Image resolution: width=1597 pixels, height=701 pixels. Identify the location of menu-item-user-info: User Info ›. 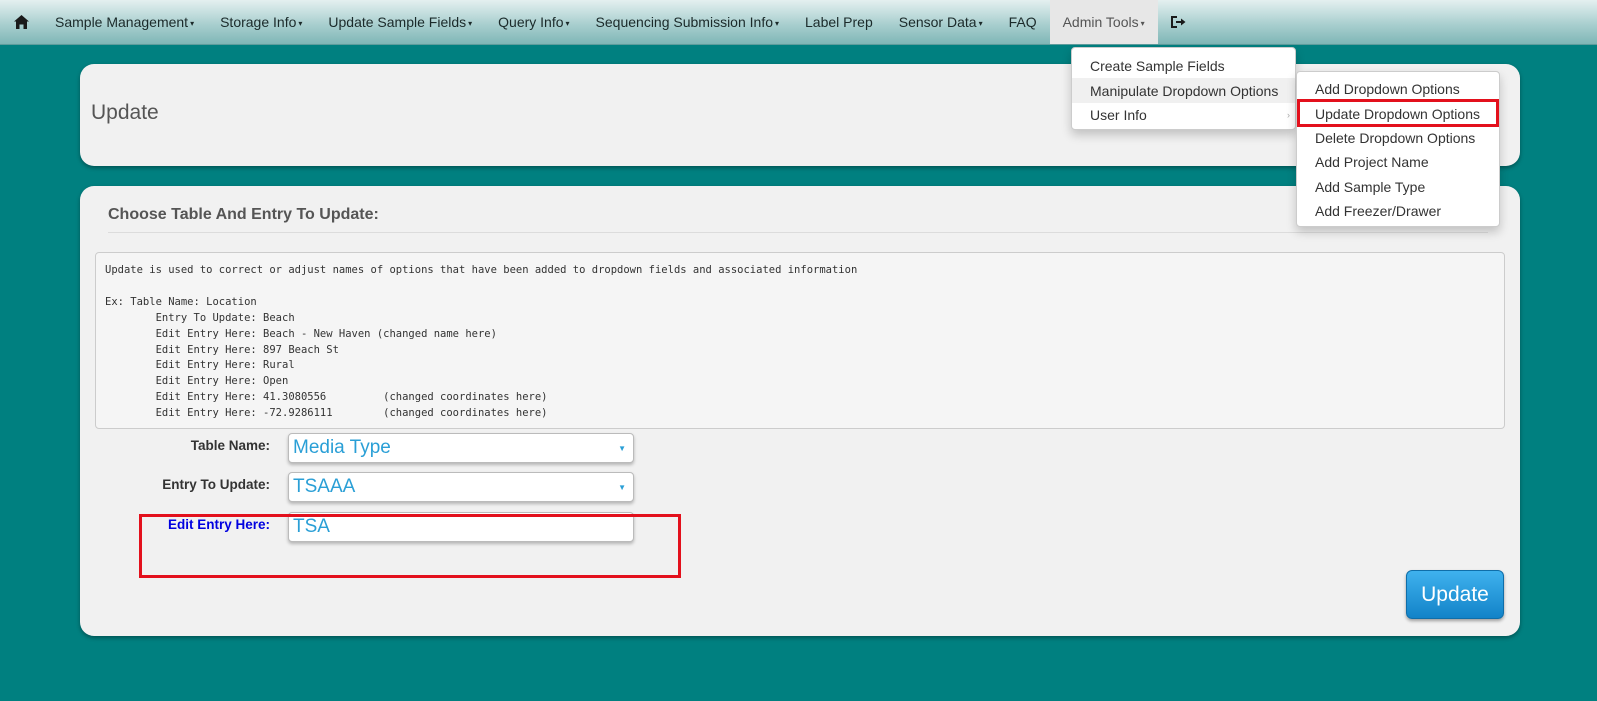
(1183, 115).